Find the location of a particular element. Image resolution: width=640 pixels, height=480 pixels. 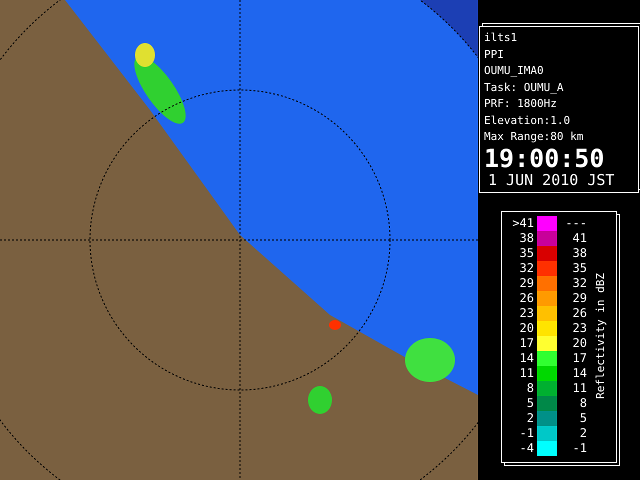

legend-low-value: 20 is located at coordinates (526, 328).